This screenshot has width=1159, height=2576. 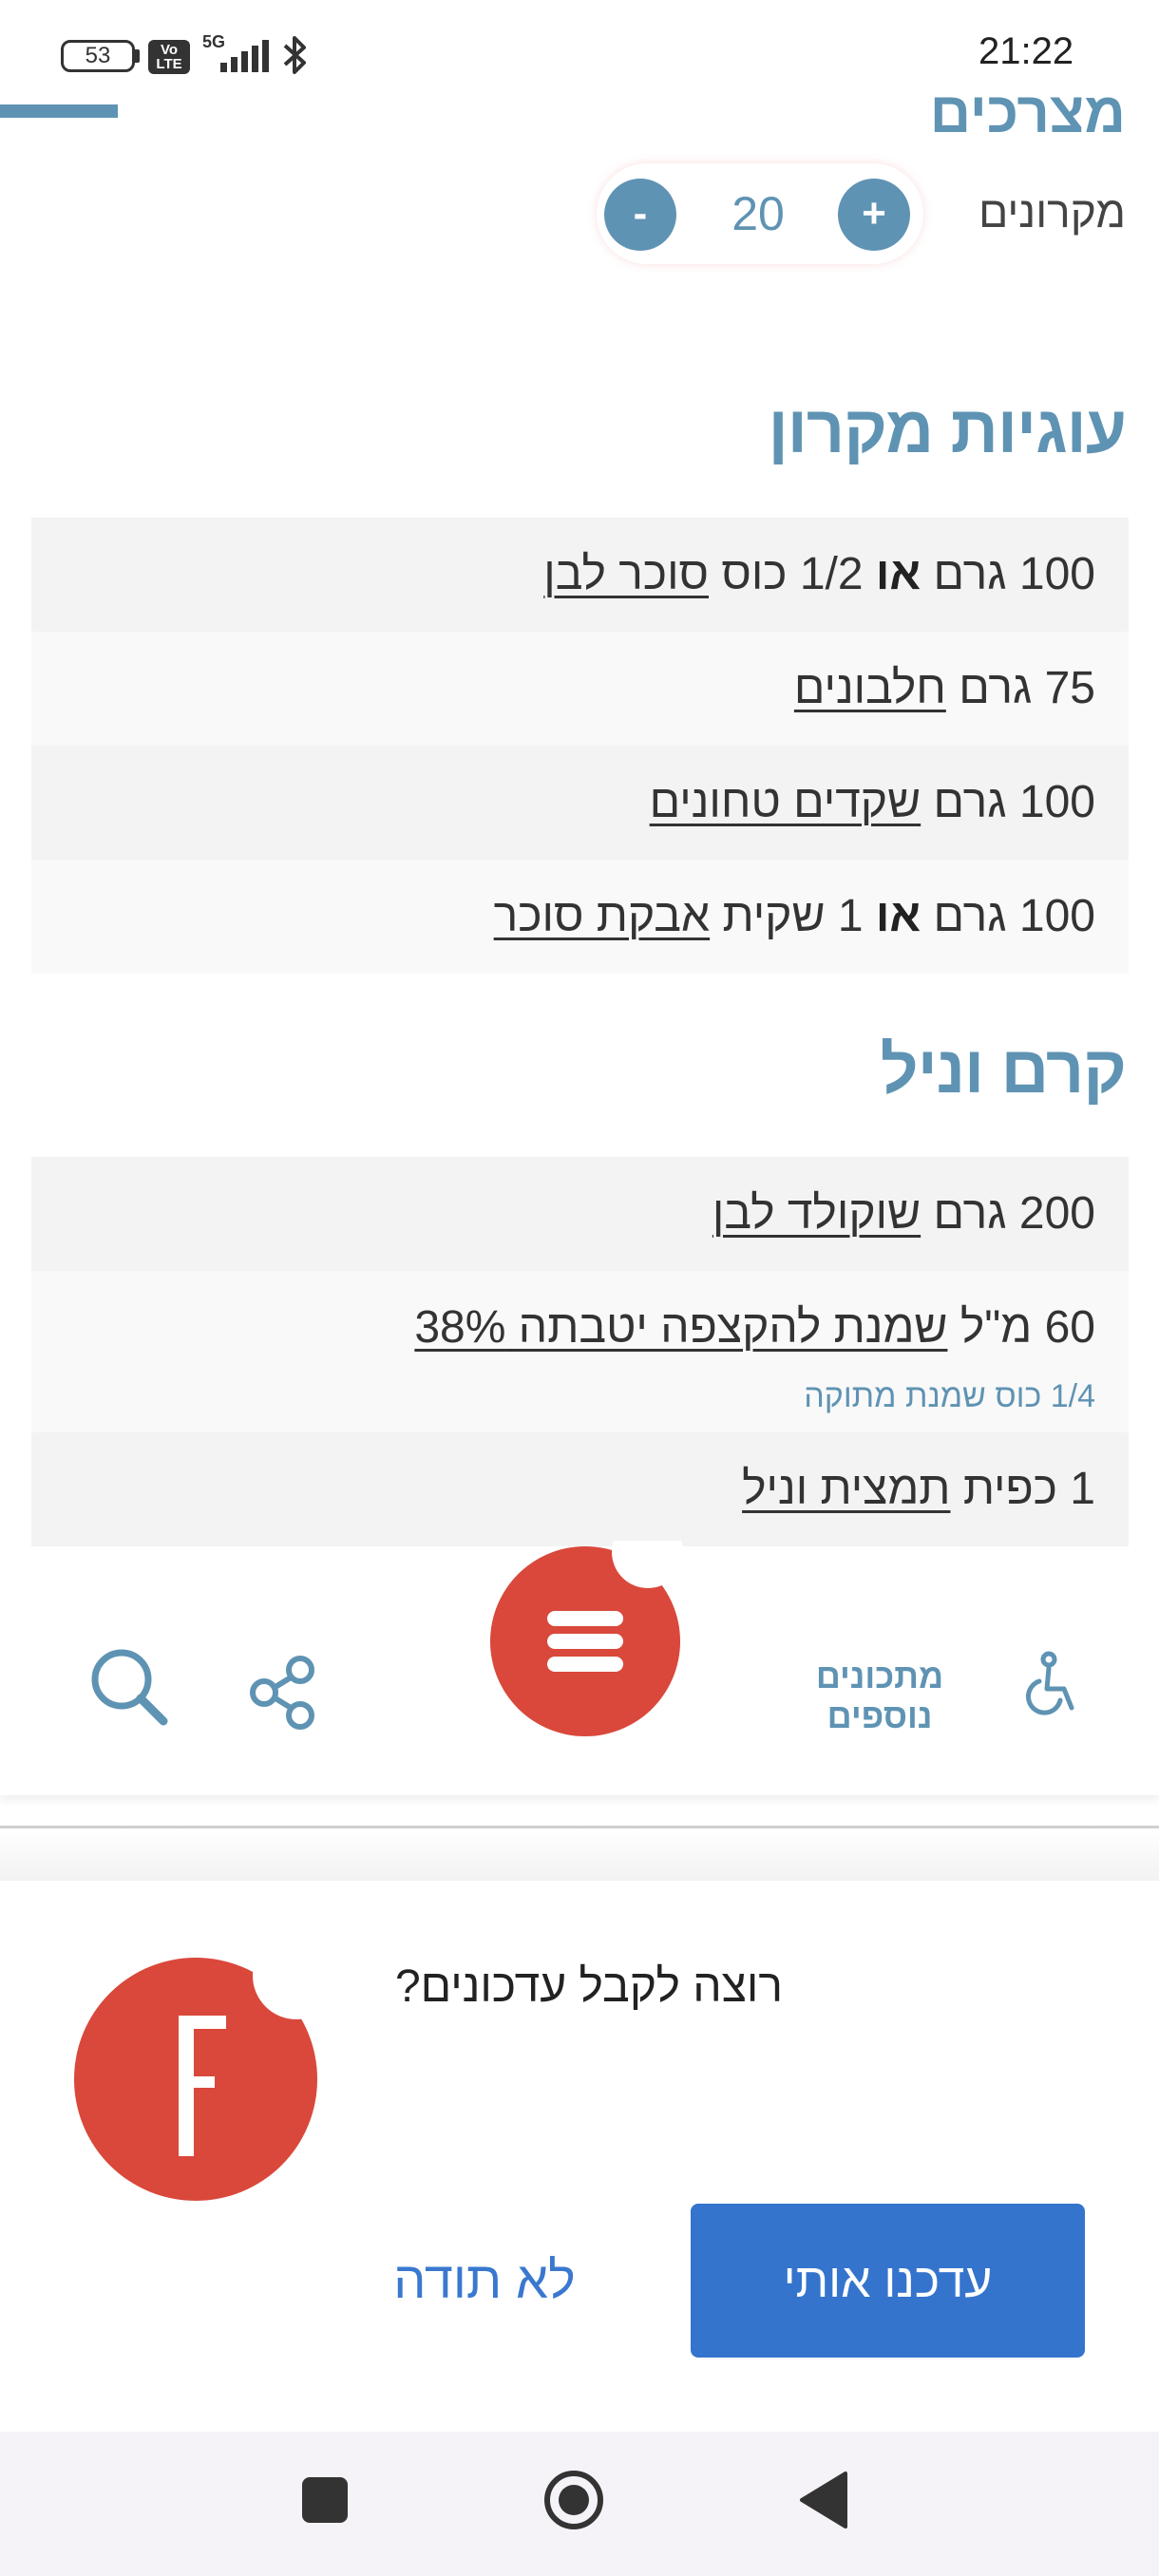 I want to click on ingredient-note: 1/4 כוס שמנת מתוקה, so click(x=949, y=1396).